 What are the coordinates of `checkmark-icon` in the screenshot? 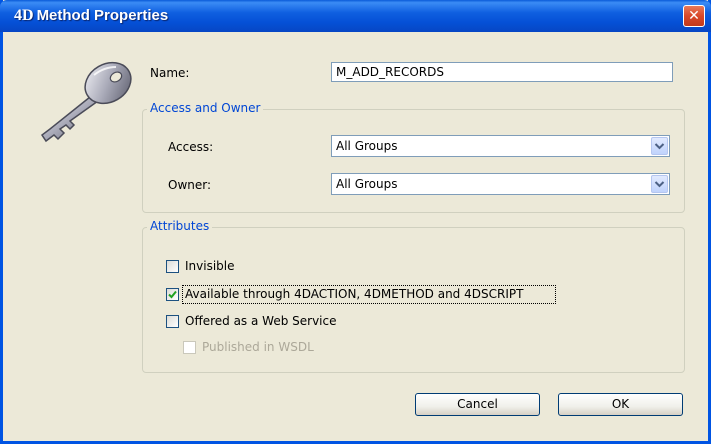 It's located at (172, 294).